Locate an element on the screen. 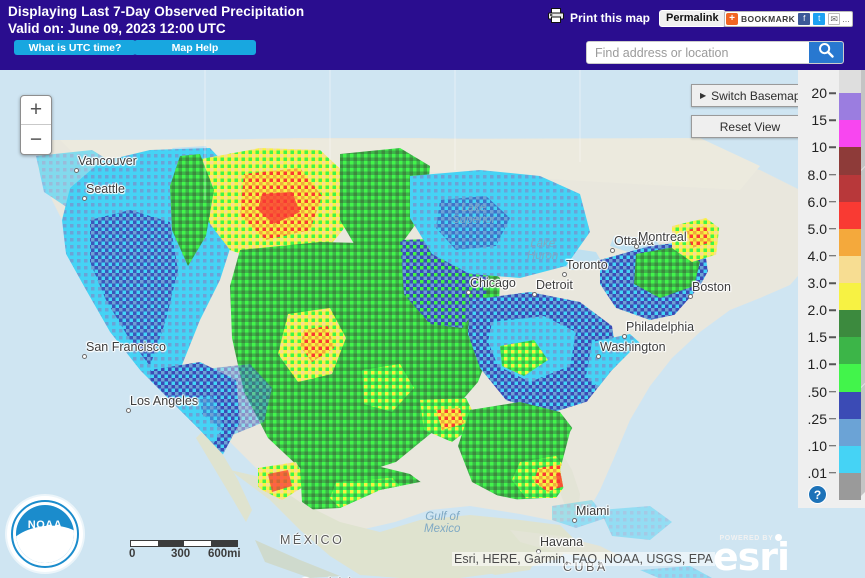  legend-label: .10 is located at coordinates (817, 445).